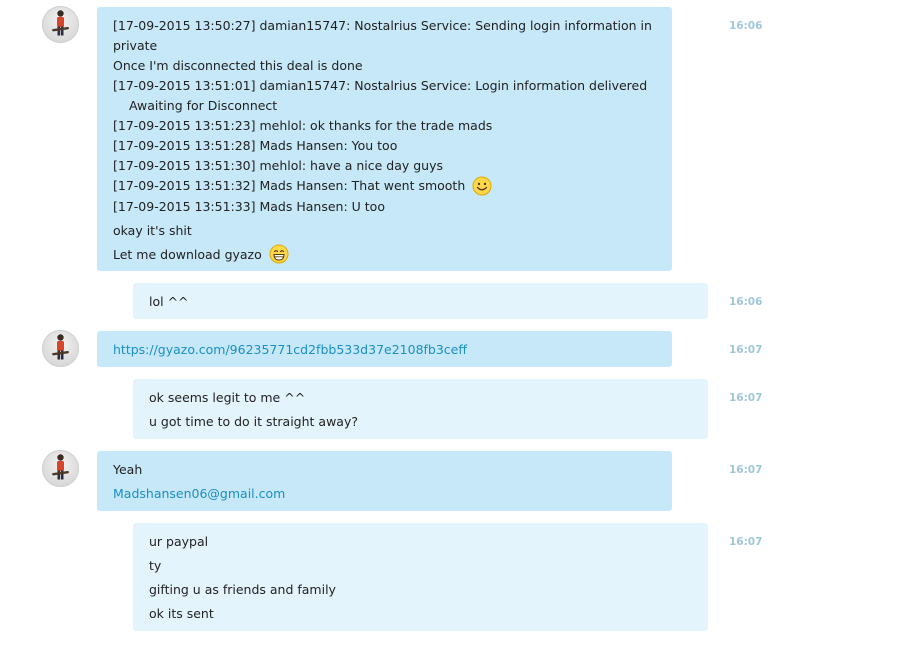 This screenshot has height=651, width=900. What do you see at coordinates (181, 613) in the screenshot?
I see `message-line: ok its sent` at bounding box center [181, 613].